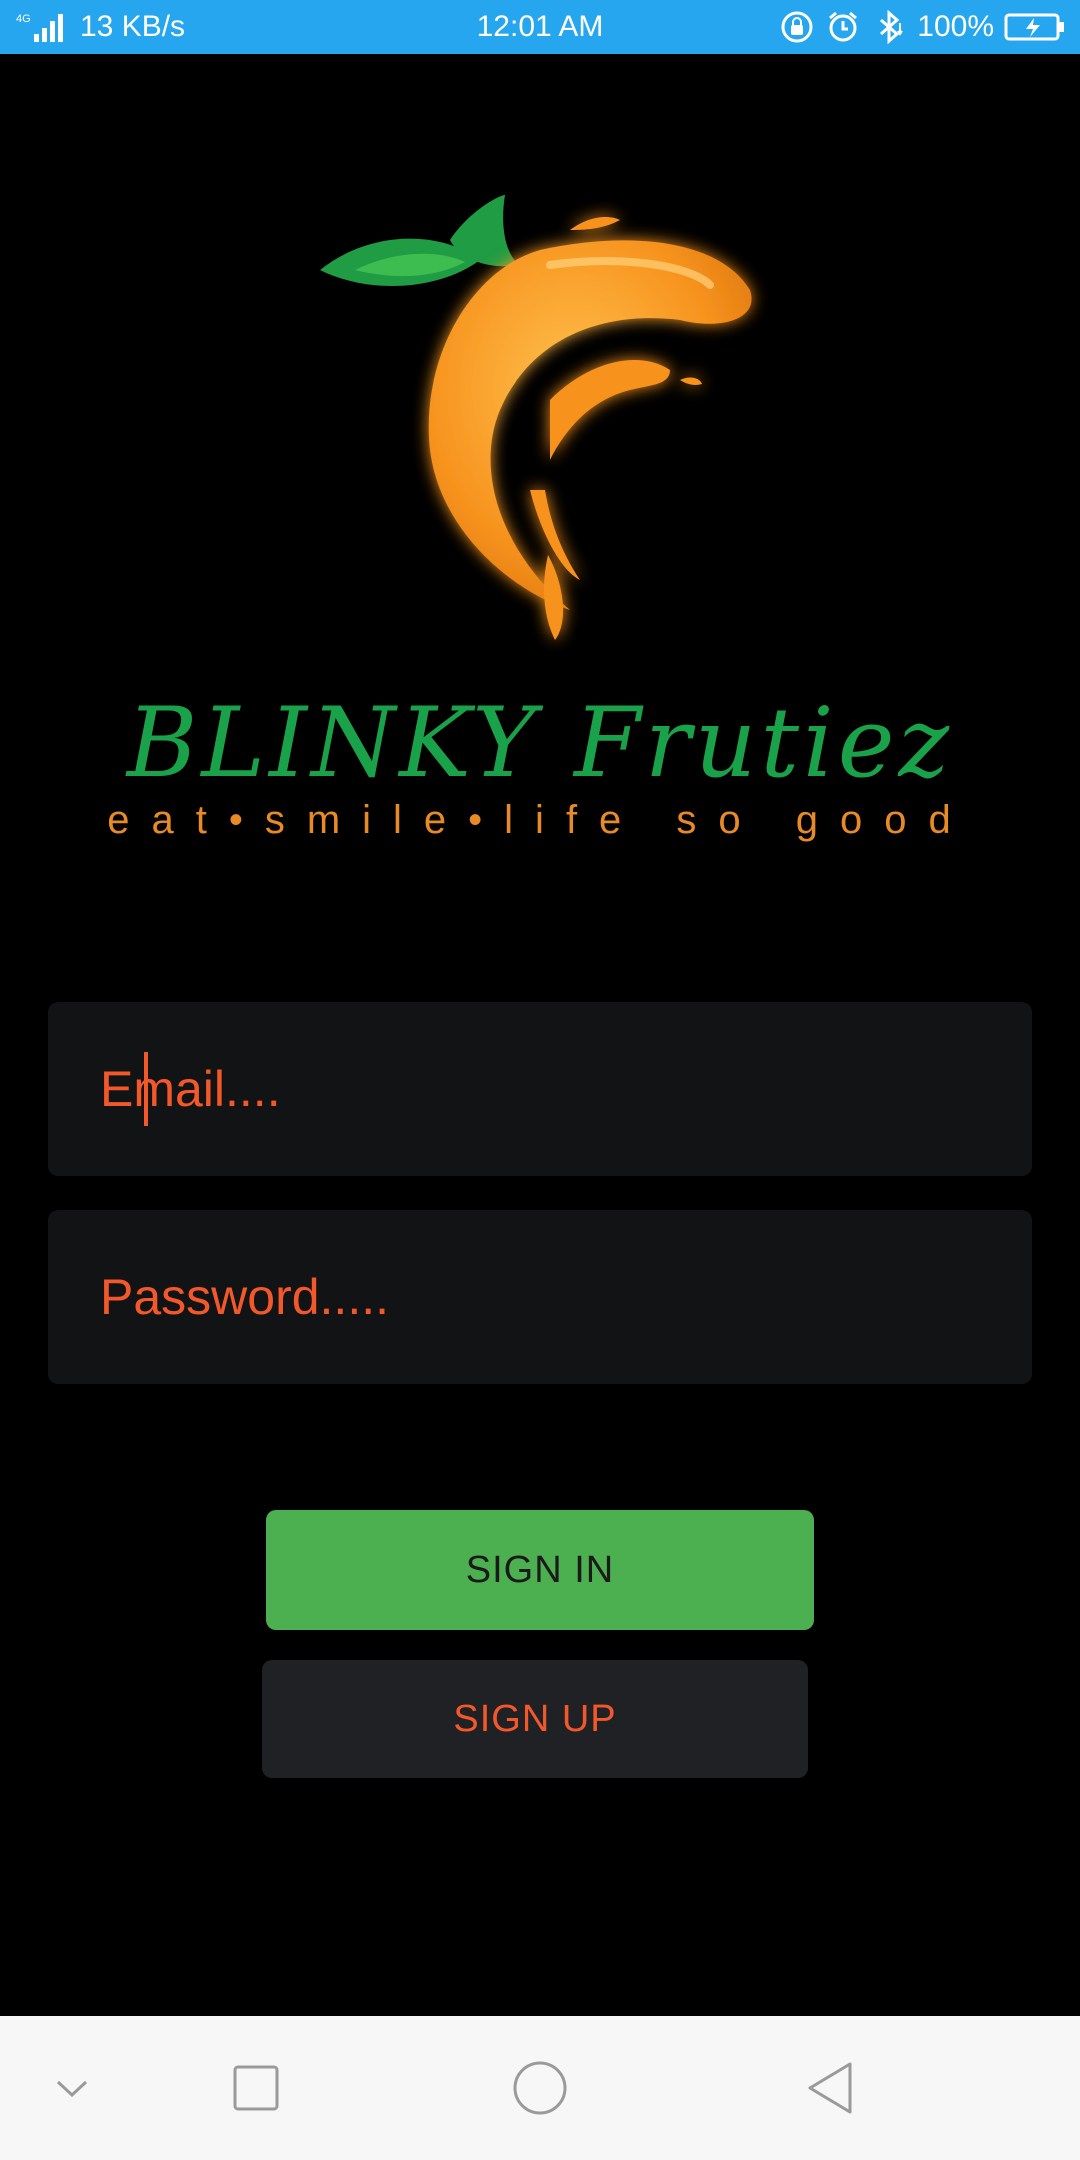 Image resolution: width=1080 pixels, height=2160 pixels. What do you see at coordinates (892, 27) in the screenshot?
I see `bluetooth-icon` at bounding box center [892, 27].